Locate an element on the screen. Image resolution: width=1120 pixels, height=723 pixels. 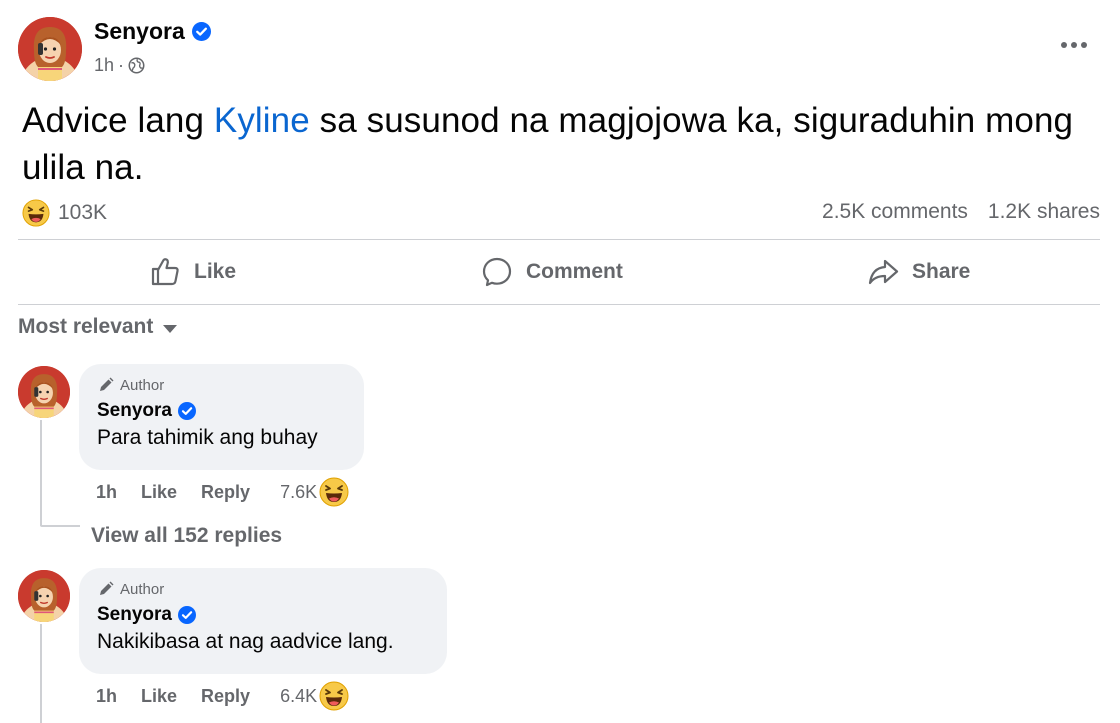
view-replies-link: View all 152 replies is located at coordinates (186, 536).